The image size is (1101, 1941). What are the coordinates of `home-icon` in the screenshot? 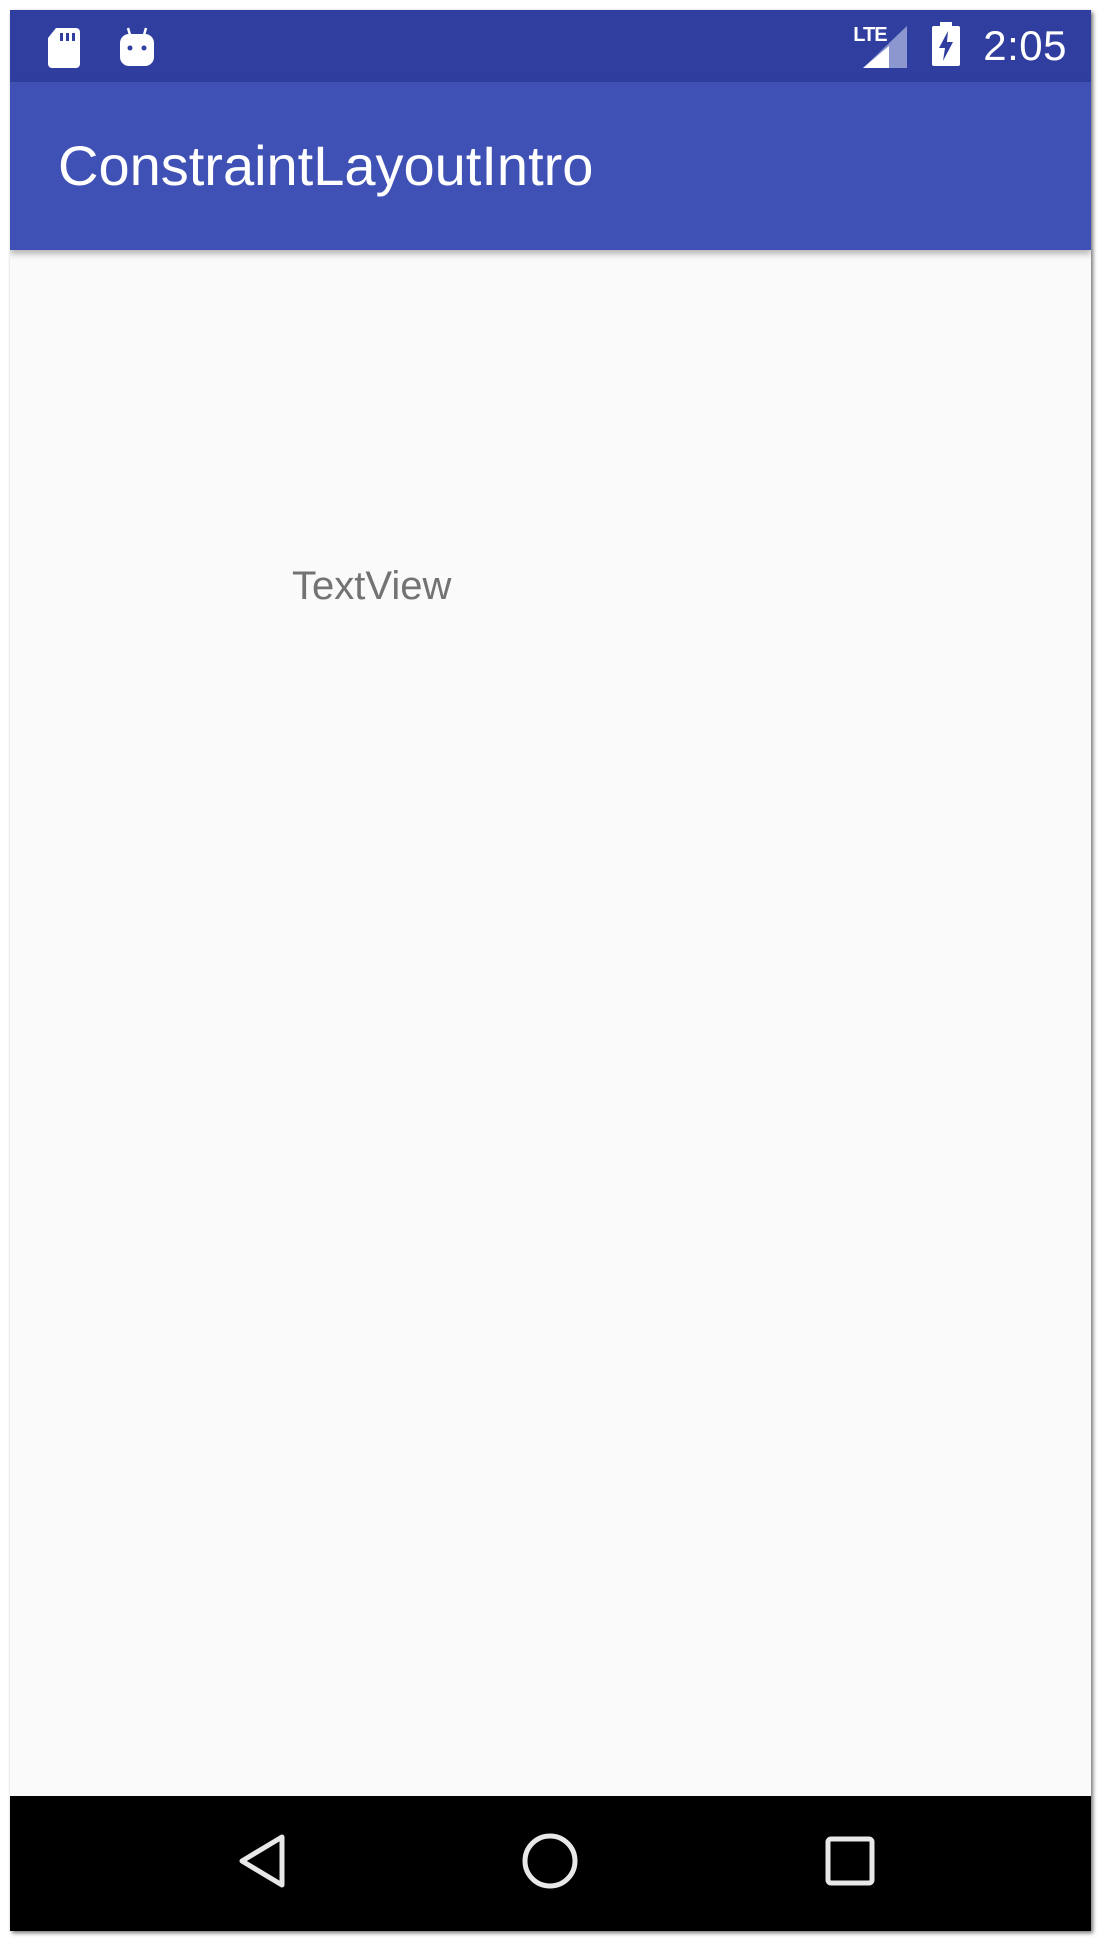 It's located at (550, 1863).